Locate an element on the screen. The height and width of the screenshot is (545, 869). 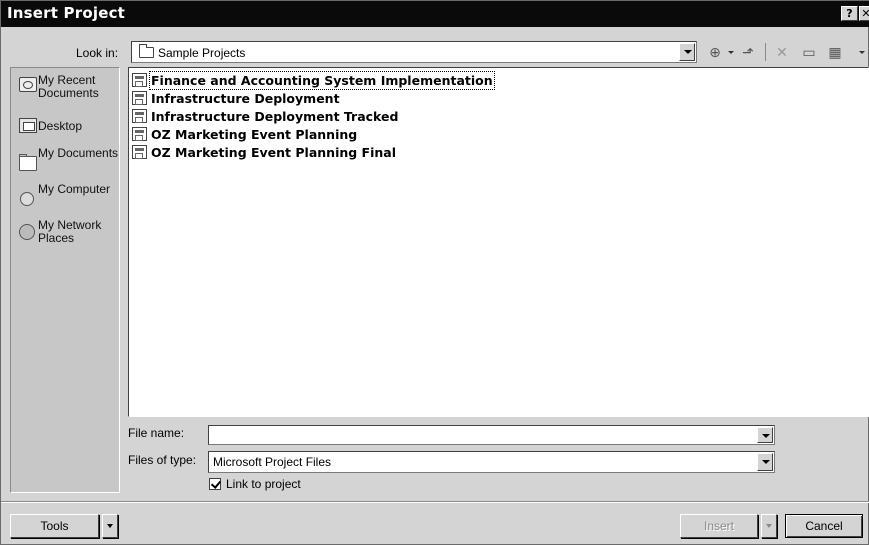
link-to-project-checkbox is located at coordinates (215, 484).